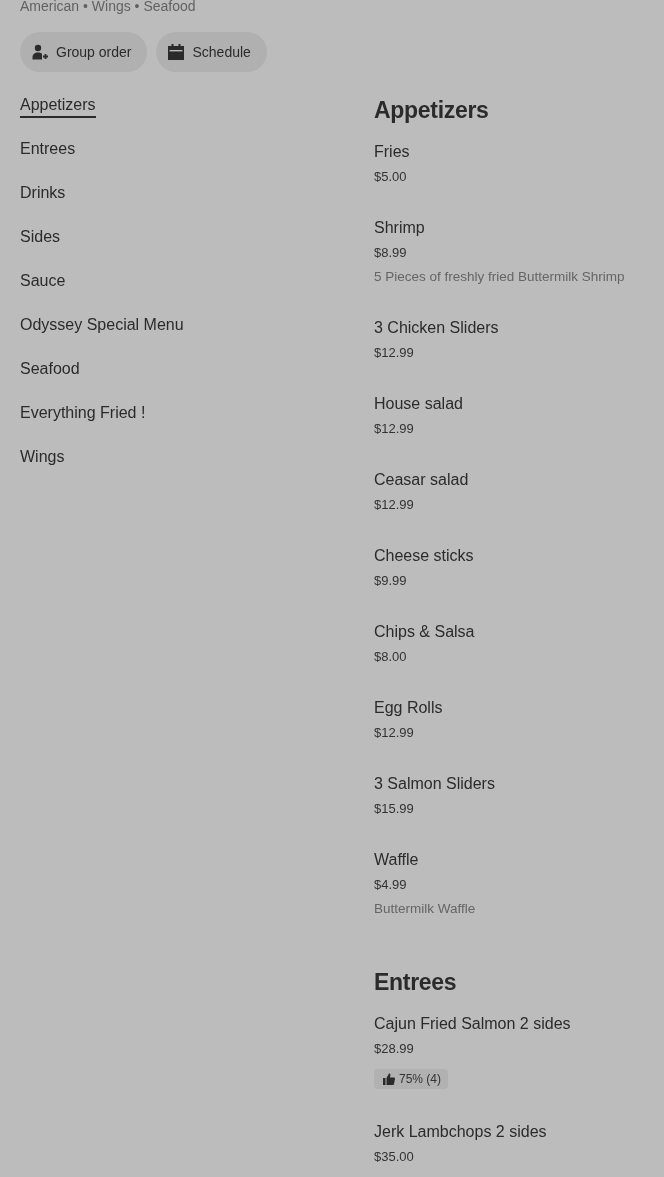 The image size is (664, 1177). Describe the element at coordinates (40, 52) in the screenshot. I see `person-plus-icon` at that location.